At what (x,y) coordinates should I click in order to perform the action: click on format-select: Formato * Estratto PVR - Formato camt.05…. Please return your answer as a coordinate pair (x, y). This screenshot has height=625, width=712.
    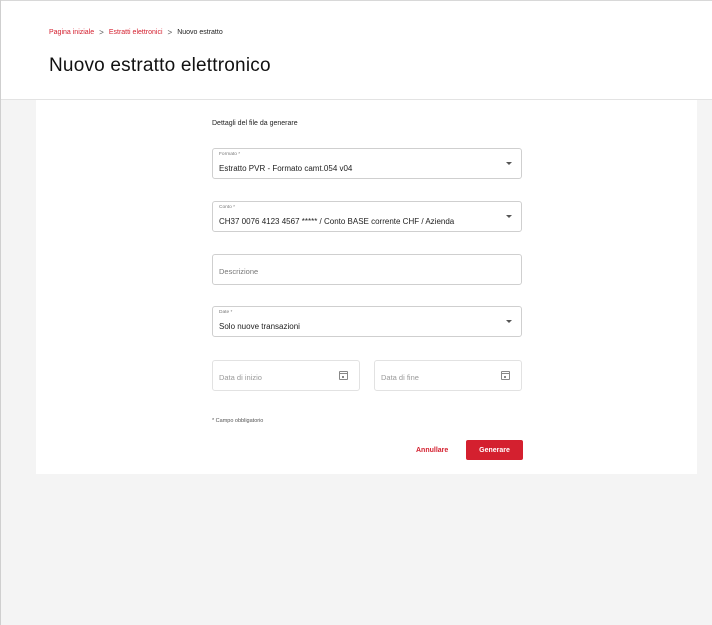
    Looking at the image, I should click on (367, 163).